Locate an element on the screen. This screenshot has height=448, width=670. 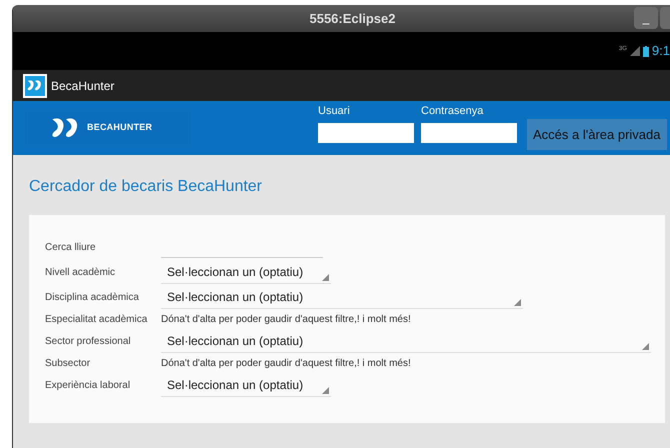
window-title: 5556:Eclipse2 is located at coordinates (352, 19).